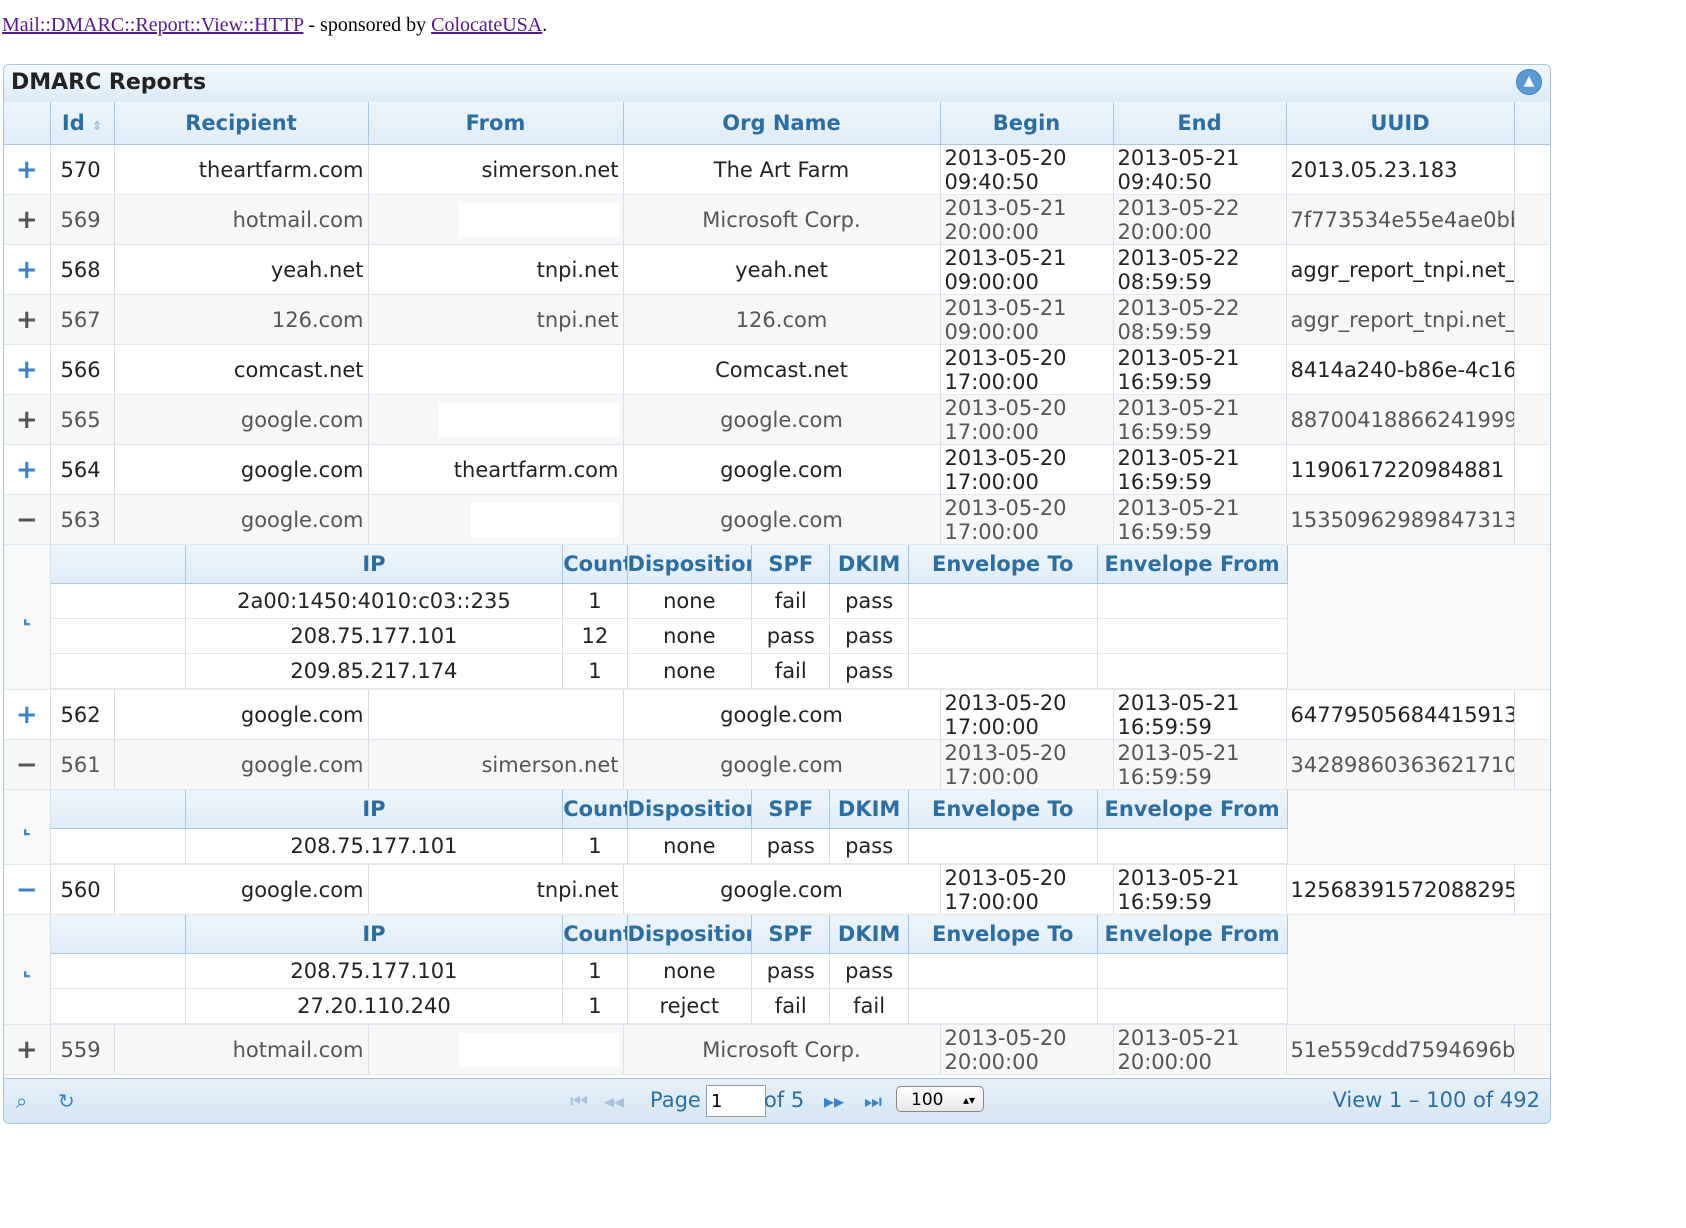 Image resolution: width=1686 pixels, height=1228 pixels. I want to click on cell-begin: 2013-05-20 20:00:00, so click(1027, 1049).